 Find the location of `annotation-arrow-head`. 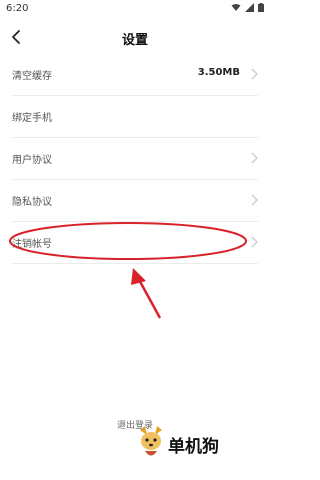

annotation-arrow-head is located at coordinates (138, 276).